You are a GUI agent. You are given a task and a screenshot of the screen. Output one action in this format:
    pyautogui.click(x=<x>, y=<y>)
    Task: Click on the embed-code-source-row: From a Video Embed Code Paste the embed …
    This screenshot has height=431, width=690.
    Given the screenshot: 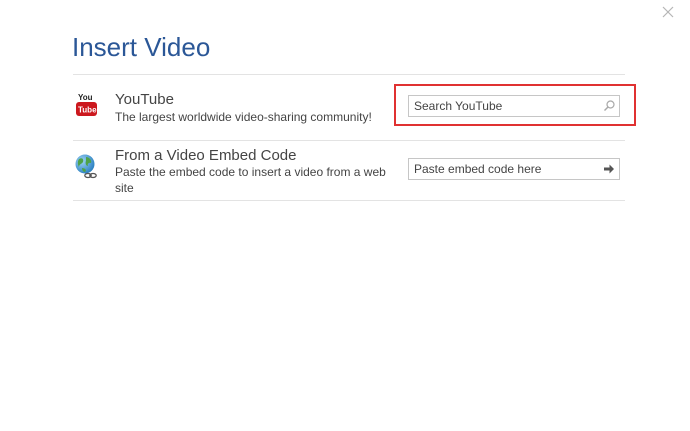 What is the action you would take?
    pyautogui.click(x=349, y=170)
    